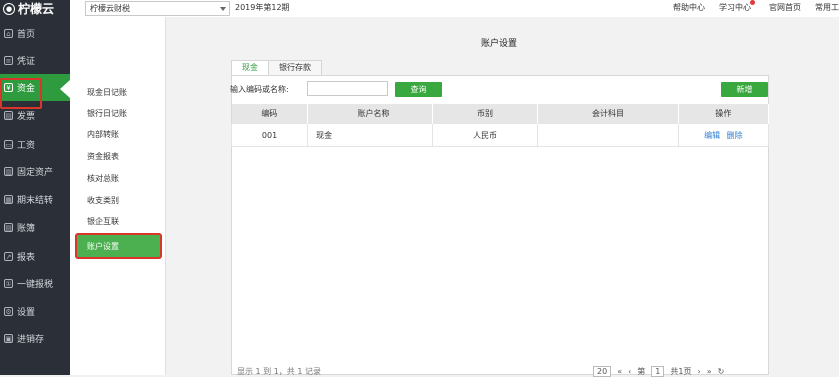 The width and height of the screenshot is (839, 377). Describe the element at coordinates (269, 135) in the screenshot. I see `cell-code: 001` at that location.